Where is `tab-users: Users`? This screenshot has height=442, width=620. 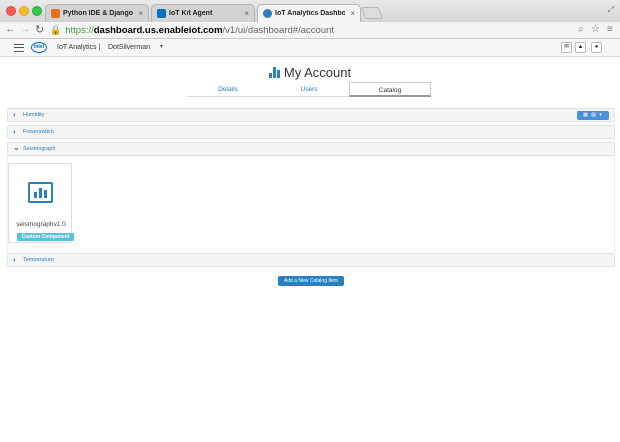
tab-users: Users is located at coordinates (309, 89).